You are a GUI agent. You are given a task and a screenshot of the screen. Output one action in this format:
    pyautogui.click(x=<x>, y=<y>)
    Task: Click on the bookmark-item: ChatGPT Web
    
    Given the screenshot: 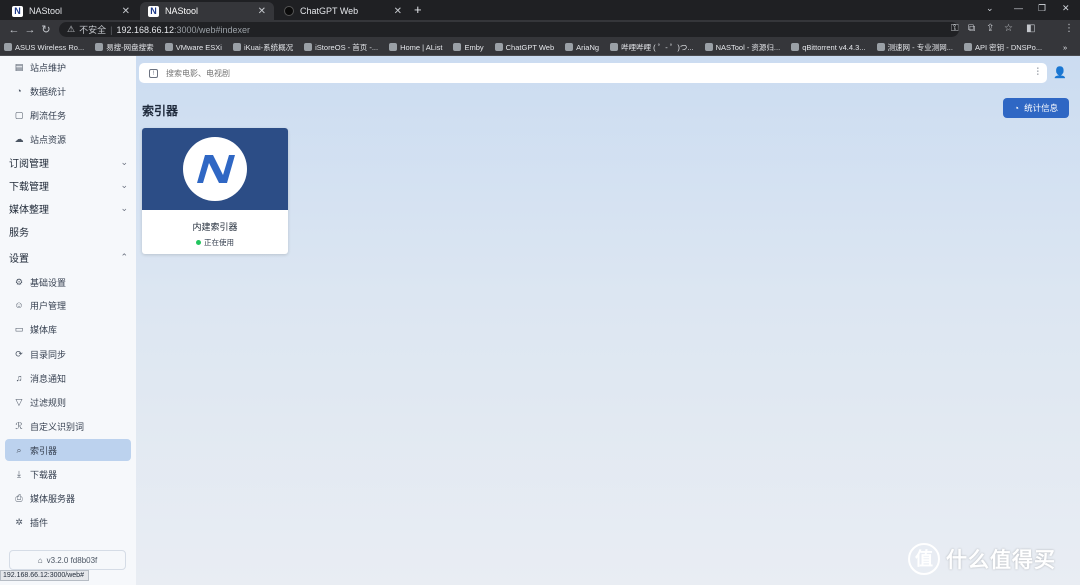 What is the action you would take?
    pyautogui.click(x=524, y=47)
    